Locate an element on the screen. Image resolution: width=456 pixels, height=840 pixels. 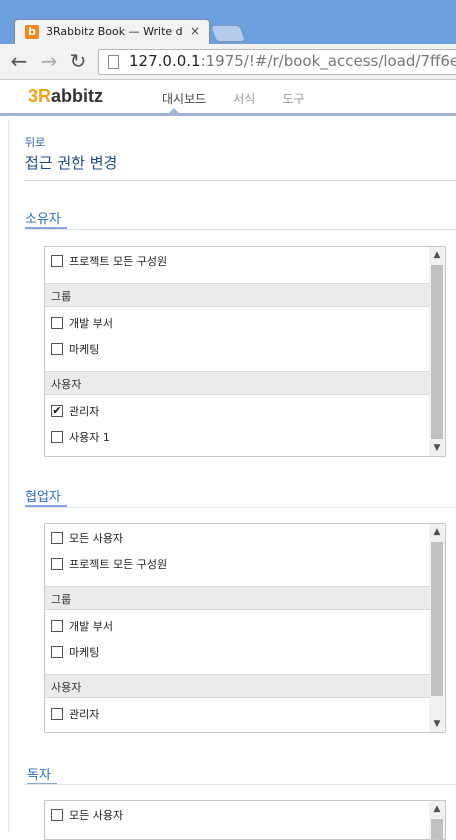
app-header: 3Rabbitz 대시보드 서식 도구 is located at coordinates (228, 98).